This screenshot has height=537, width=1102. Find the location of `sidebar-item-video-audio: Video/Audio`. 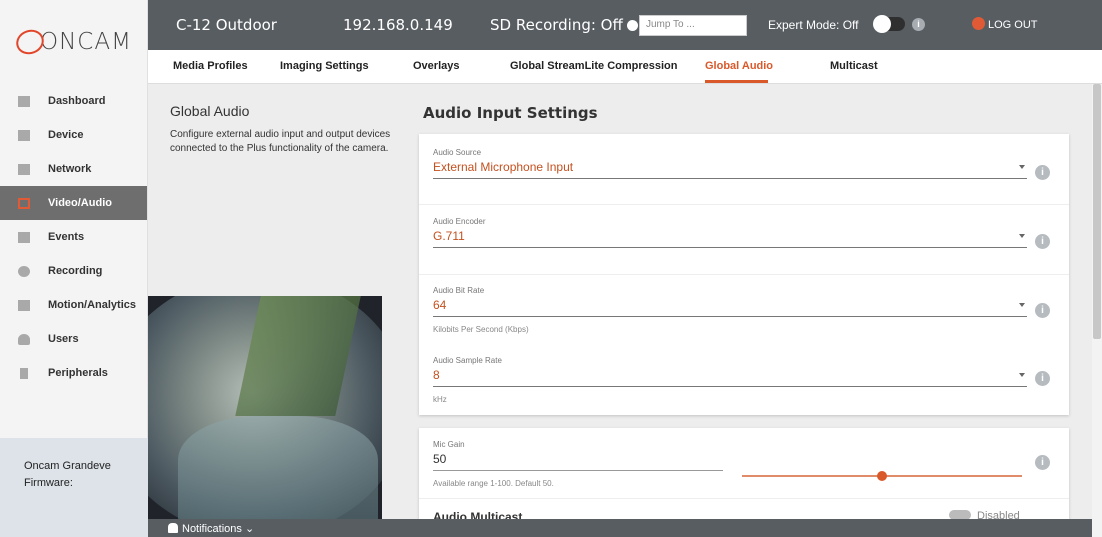

sidebar-item-video-audio: Video/Audio is located at coordinates (73, 203).